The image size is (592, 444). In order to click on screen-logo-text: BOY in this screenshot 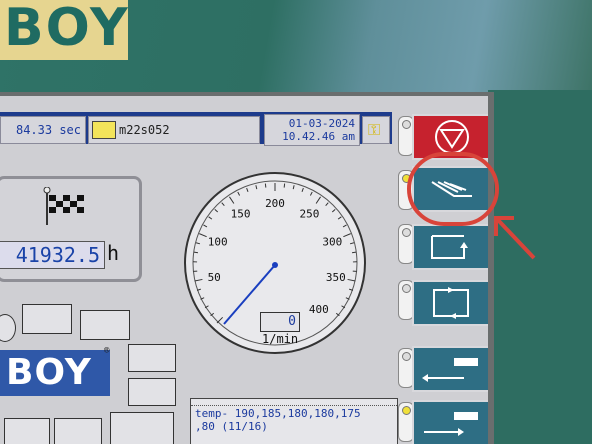, I will do `click(49, 372)`.